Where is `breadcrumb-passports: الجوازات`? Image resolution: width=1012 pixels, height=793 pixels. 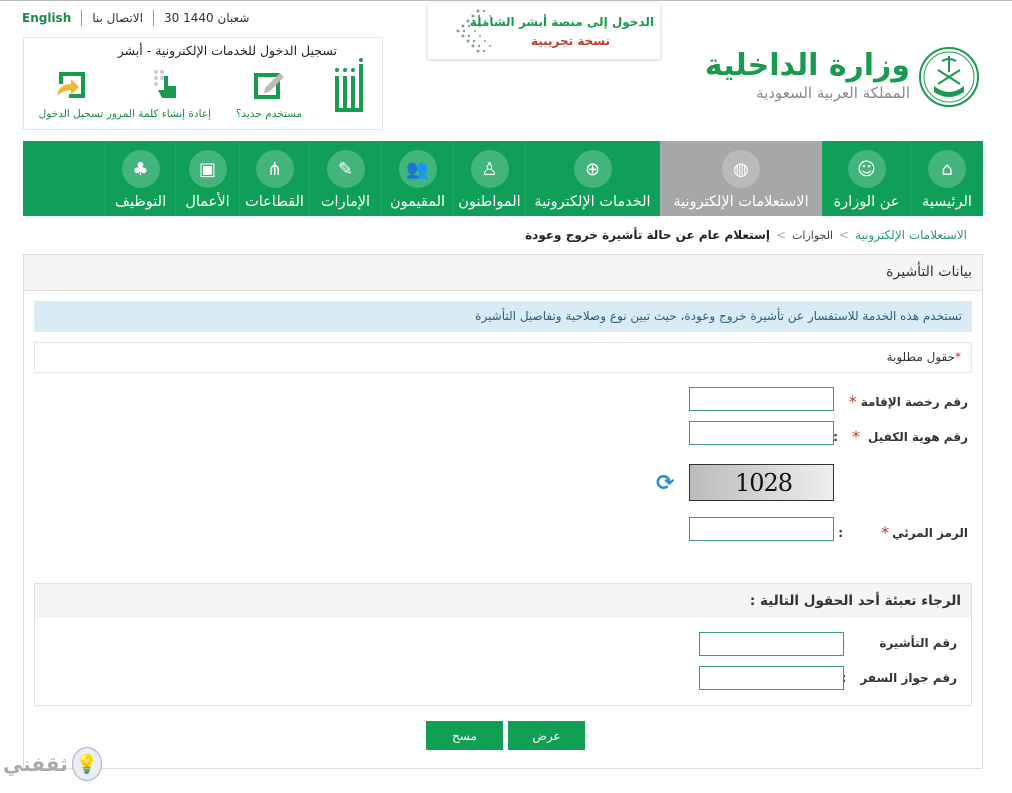
breadcrumb-passports: الجوازات is located at coordinates (812, 235).